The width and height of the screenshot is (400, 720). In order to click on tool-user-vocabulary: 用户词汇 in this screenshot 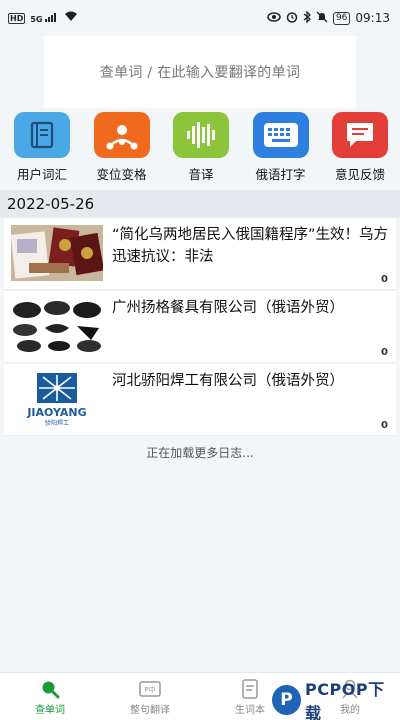, I will do `click(42, 149)`.